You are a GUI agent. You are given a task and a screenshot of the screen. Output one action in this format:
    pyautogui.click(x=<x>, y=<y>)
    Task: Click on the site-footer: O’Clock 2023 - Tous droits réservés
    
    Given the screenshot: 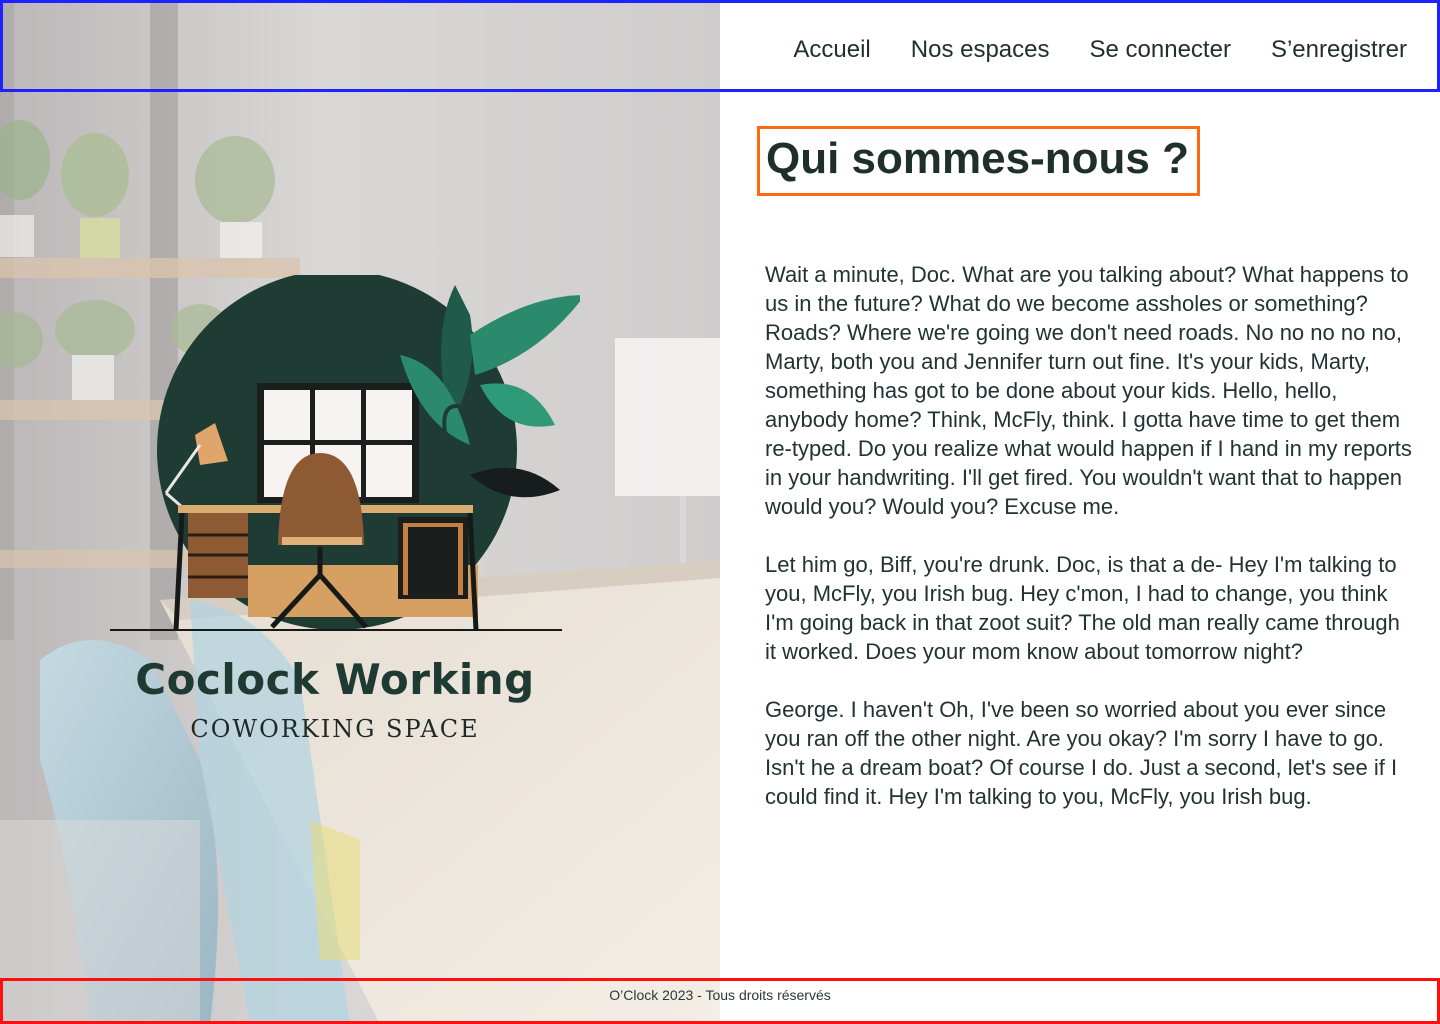 What is the action you would take?
    pyautogui.click(x=720, y=1001)
    